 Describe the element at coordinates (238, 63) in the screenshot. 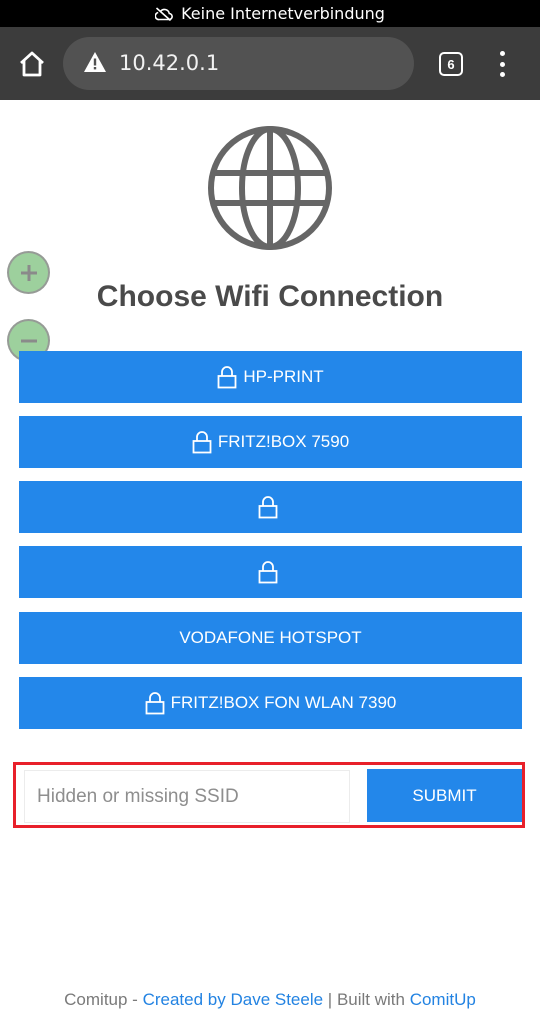

I see `url-bar: 10.42.0.1` at that location.